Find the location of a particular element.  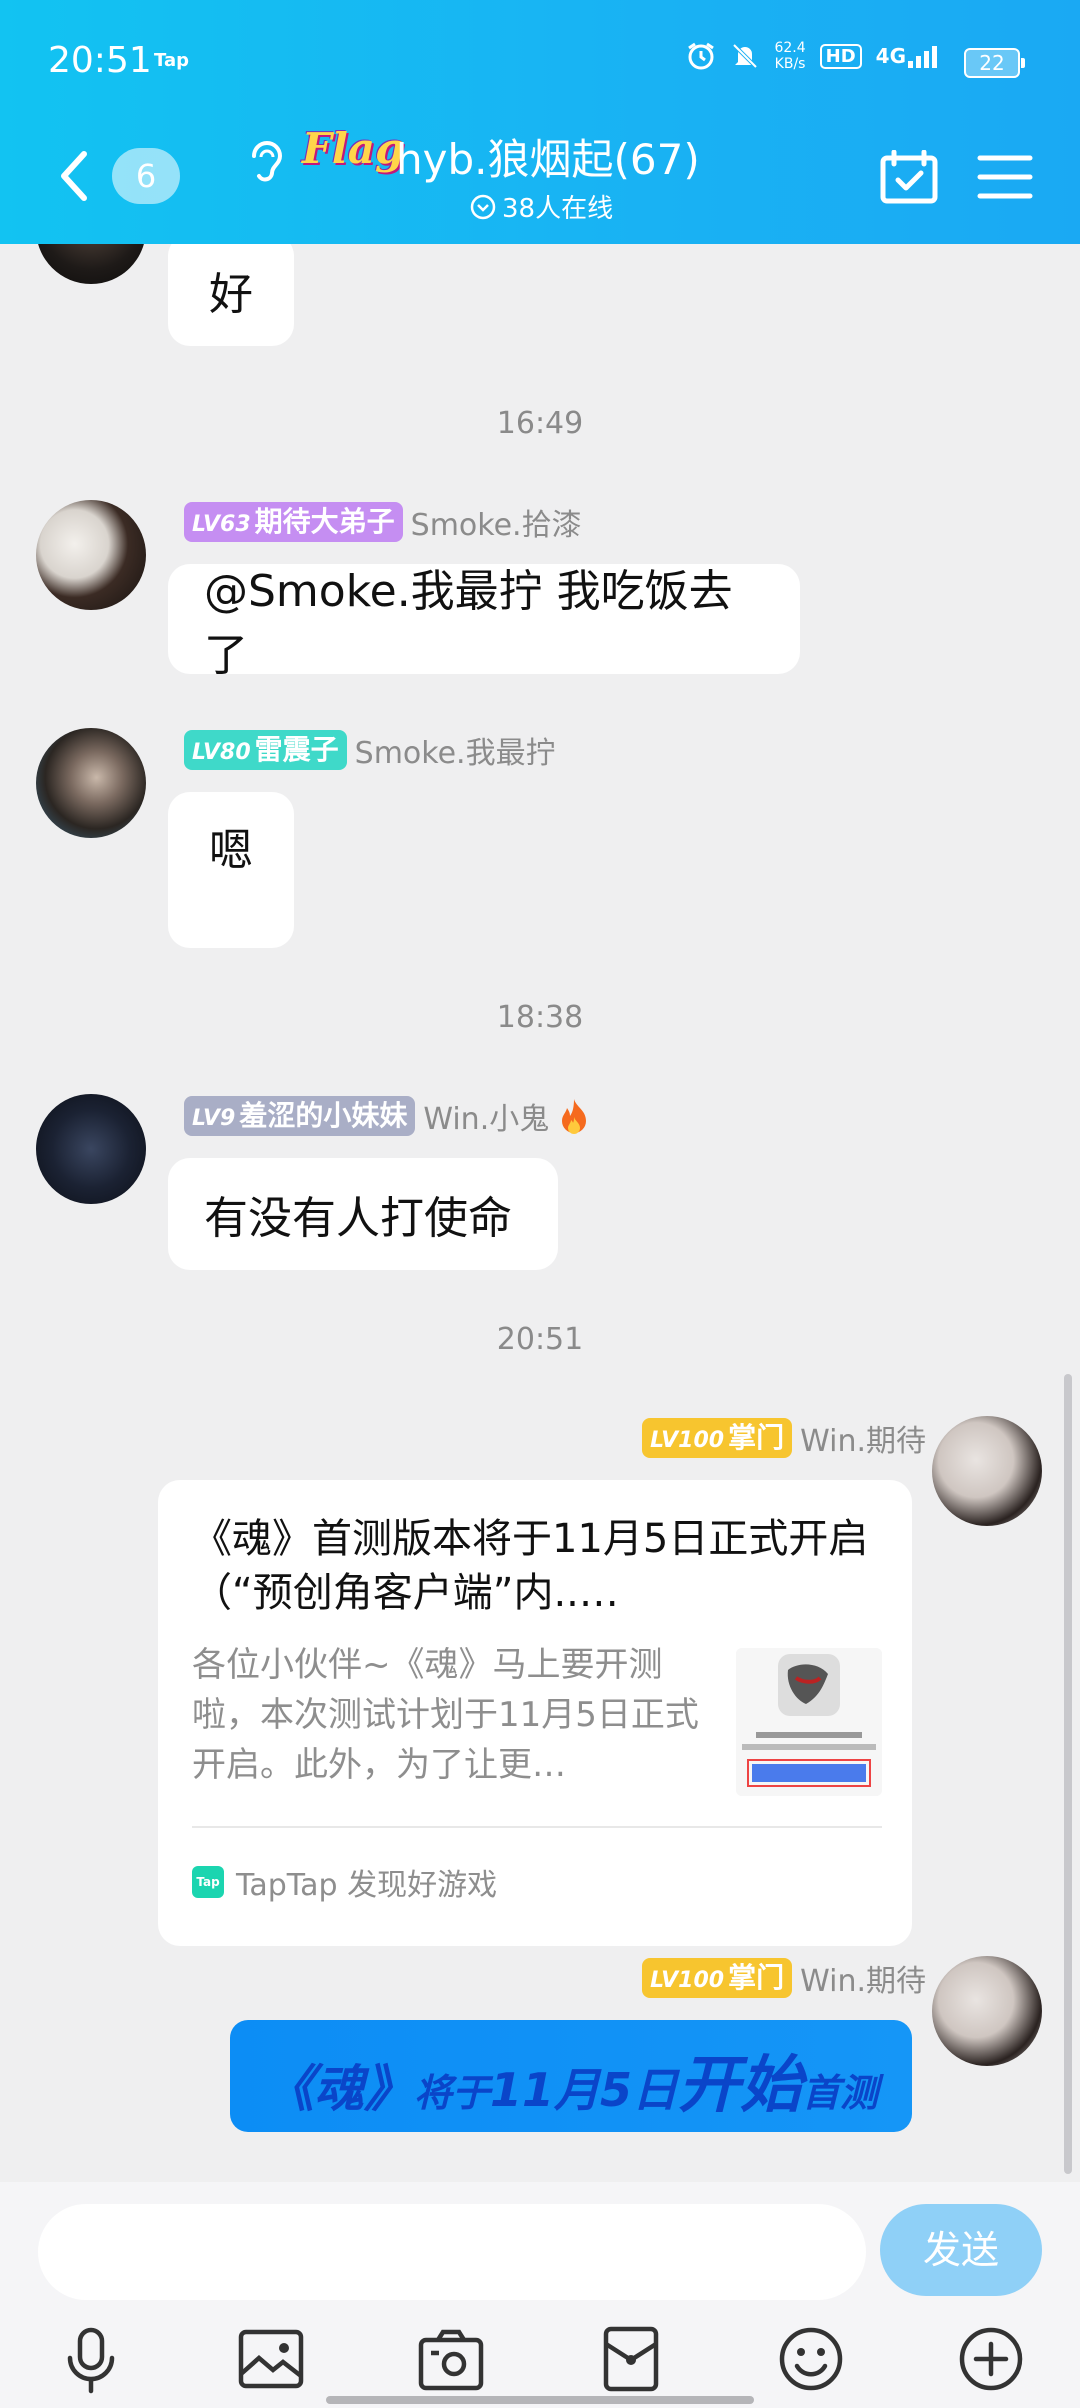

checkin-calendar-icon is located at coordinates (909, 177).